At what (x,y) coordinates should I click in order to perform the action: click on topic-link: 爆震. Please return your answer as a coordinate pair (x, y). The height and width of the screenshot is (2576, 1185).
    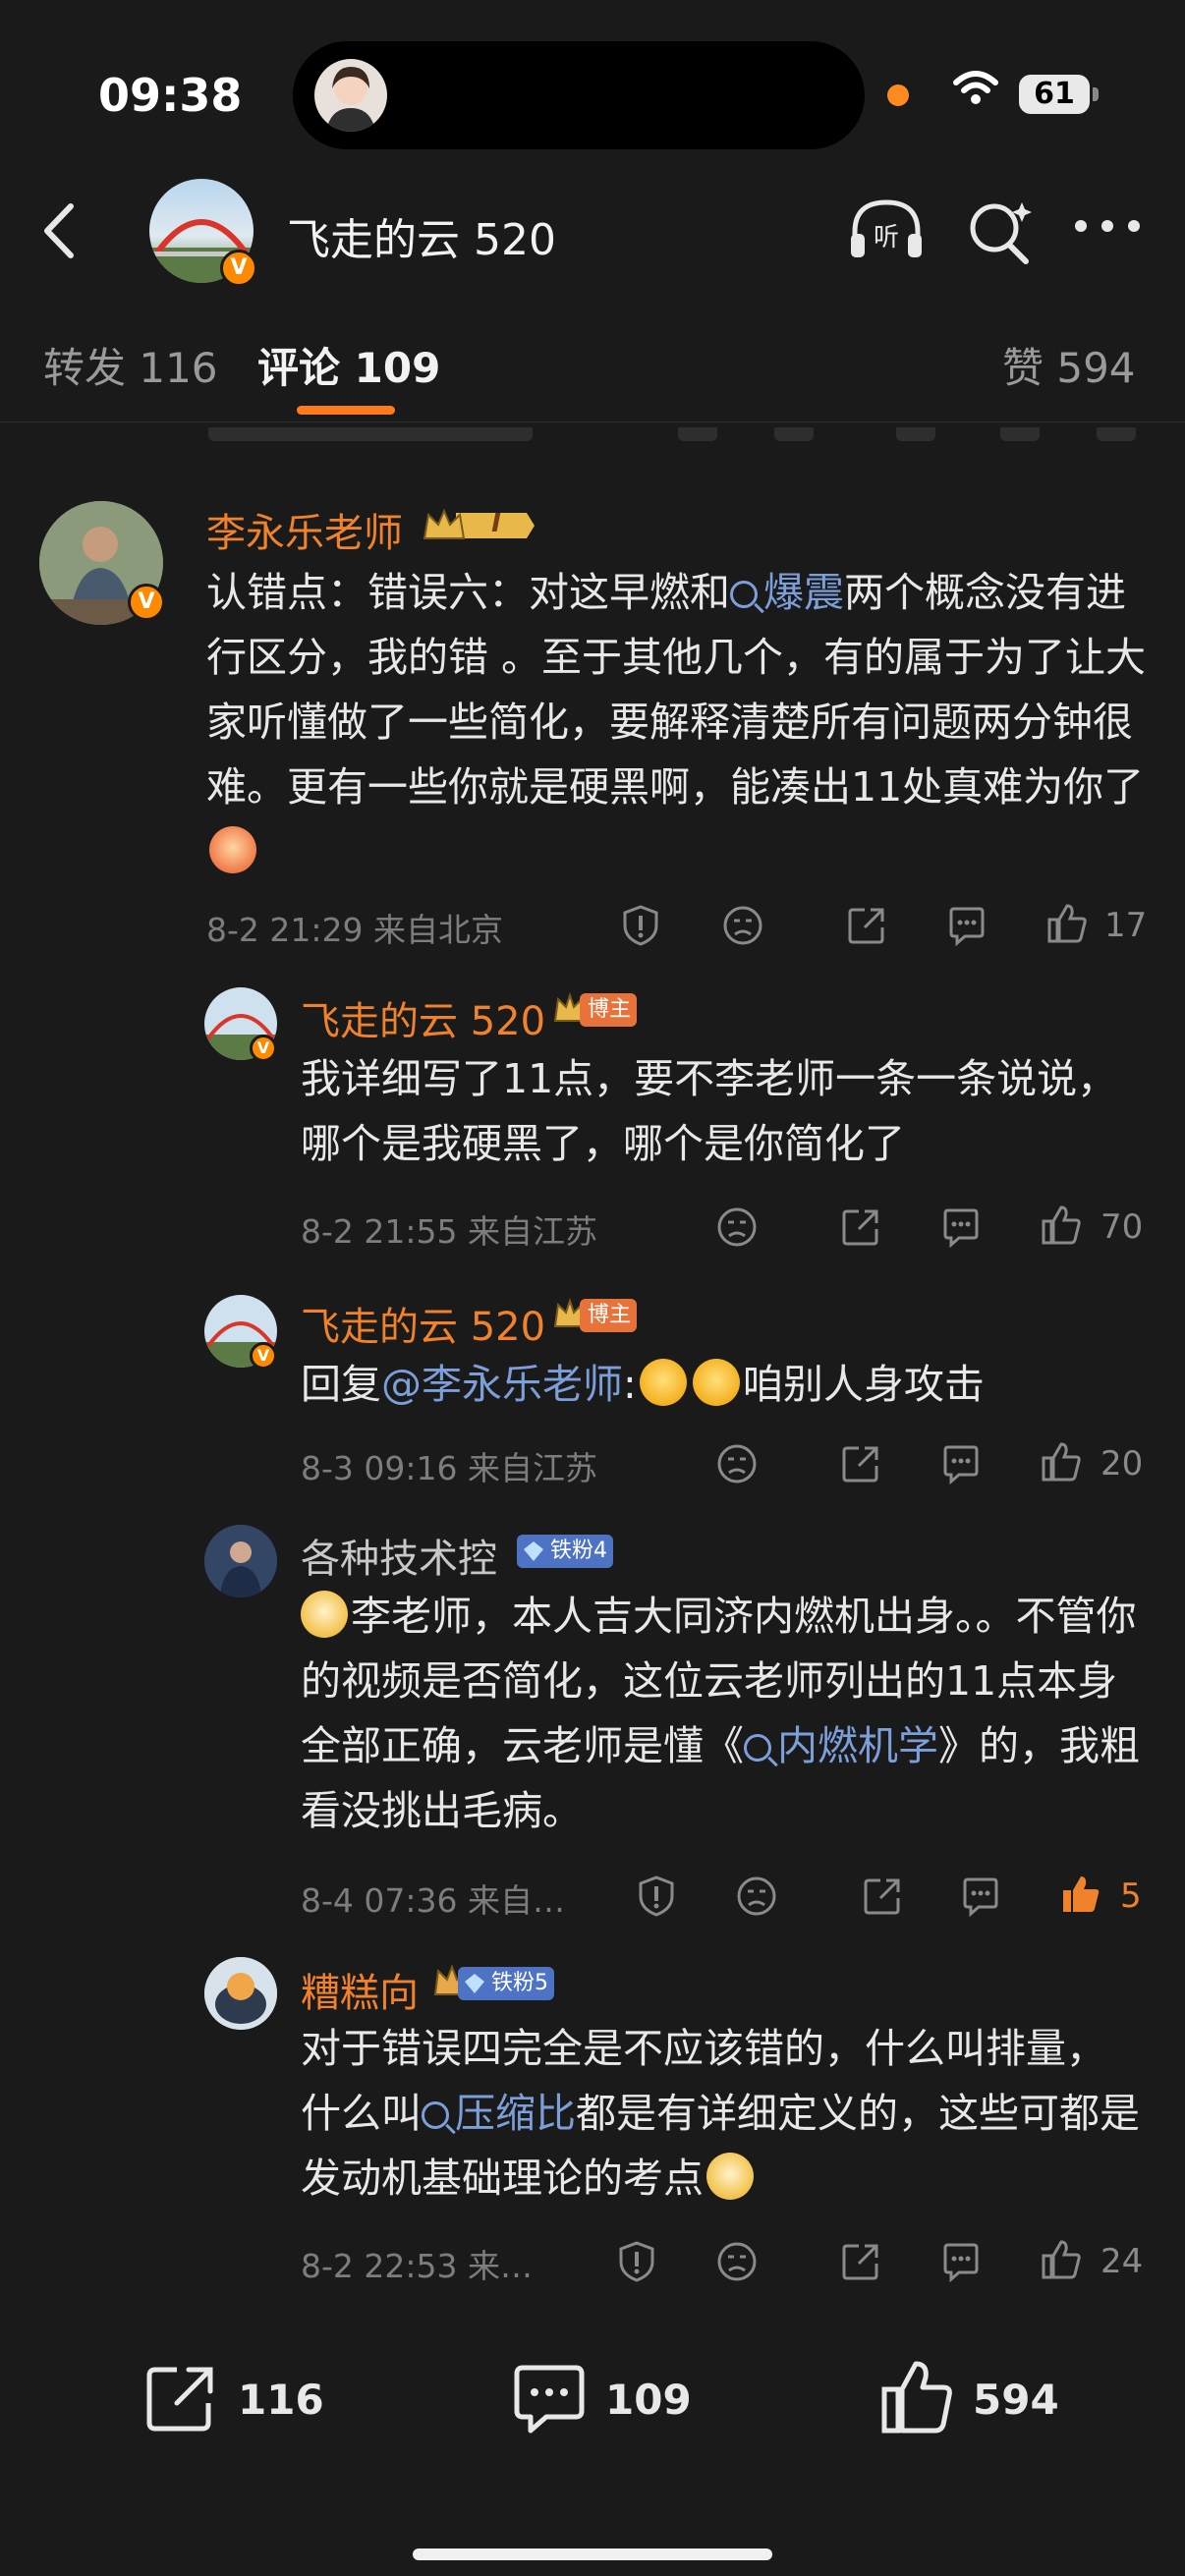
    Looking at the image, I should click on (787, 592).